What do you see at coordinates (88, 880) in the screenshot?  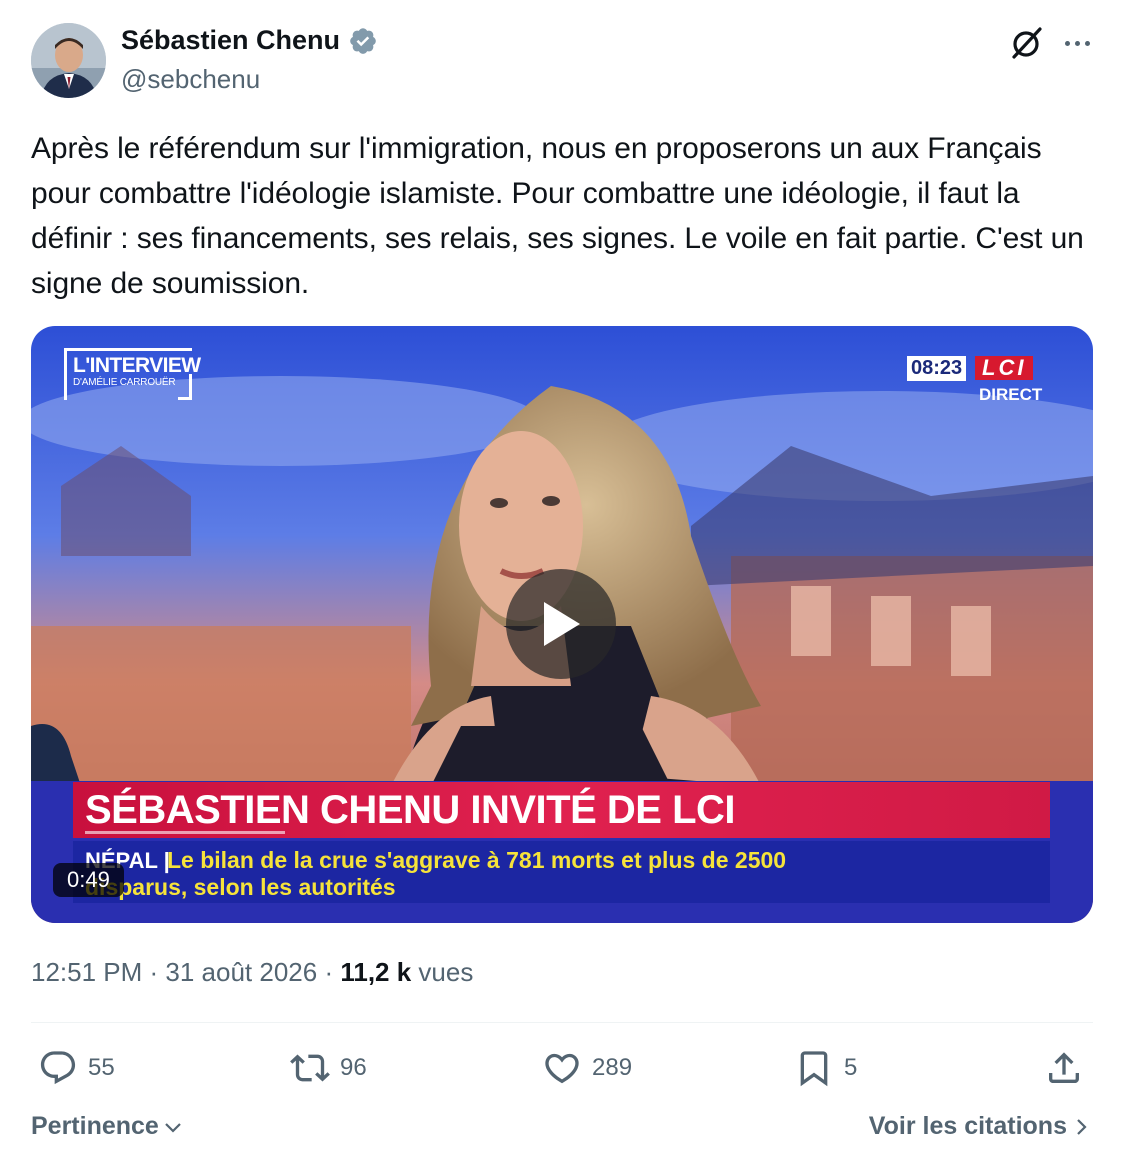 I see `video-duration: 0:49` at bounding box center [88, 880].